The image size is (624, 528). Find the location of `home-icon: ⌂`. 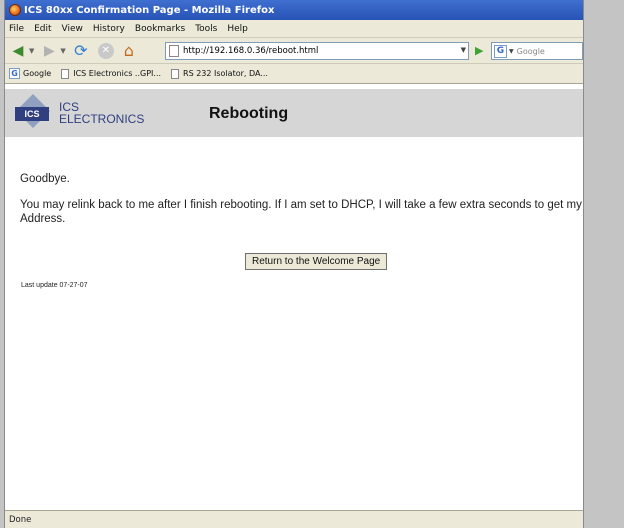

home-icon: ⌂ is located at coordinates (129, 50).